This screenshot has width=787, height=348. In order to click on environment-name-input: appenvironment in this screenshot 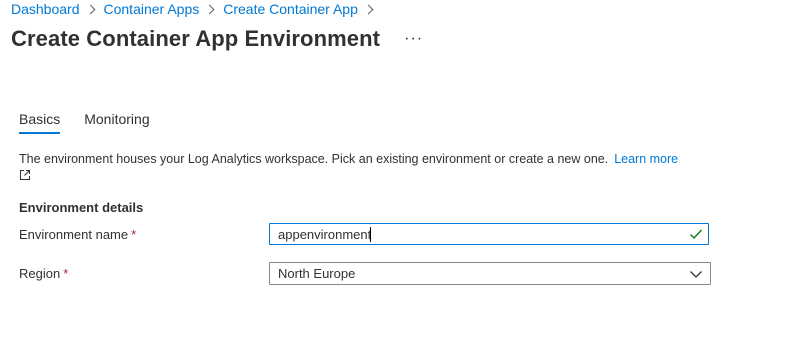, I will do `click(479, 234)`.